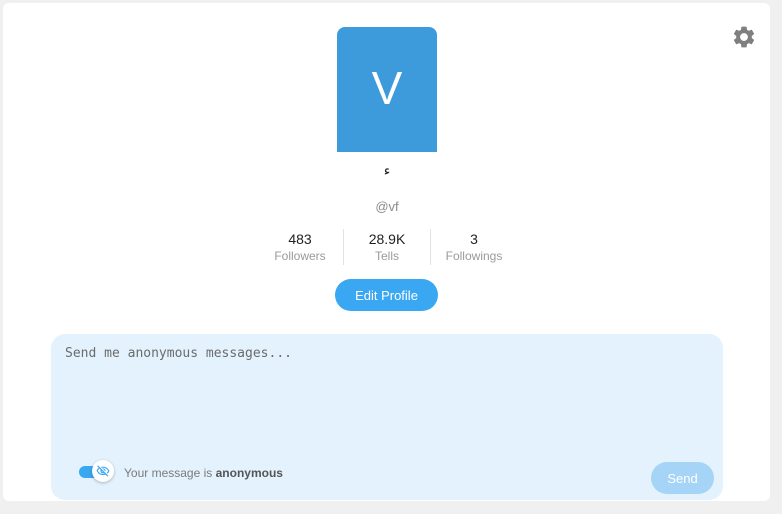 Image resolution: width=782 pixels, height=514 pixels. Describe the element at coordinates (386, 295) in the screenshot. I see `edit-profile-button: Edit Profile` at that location.